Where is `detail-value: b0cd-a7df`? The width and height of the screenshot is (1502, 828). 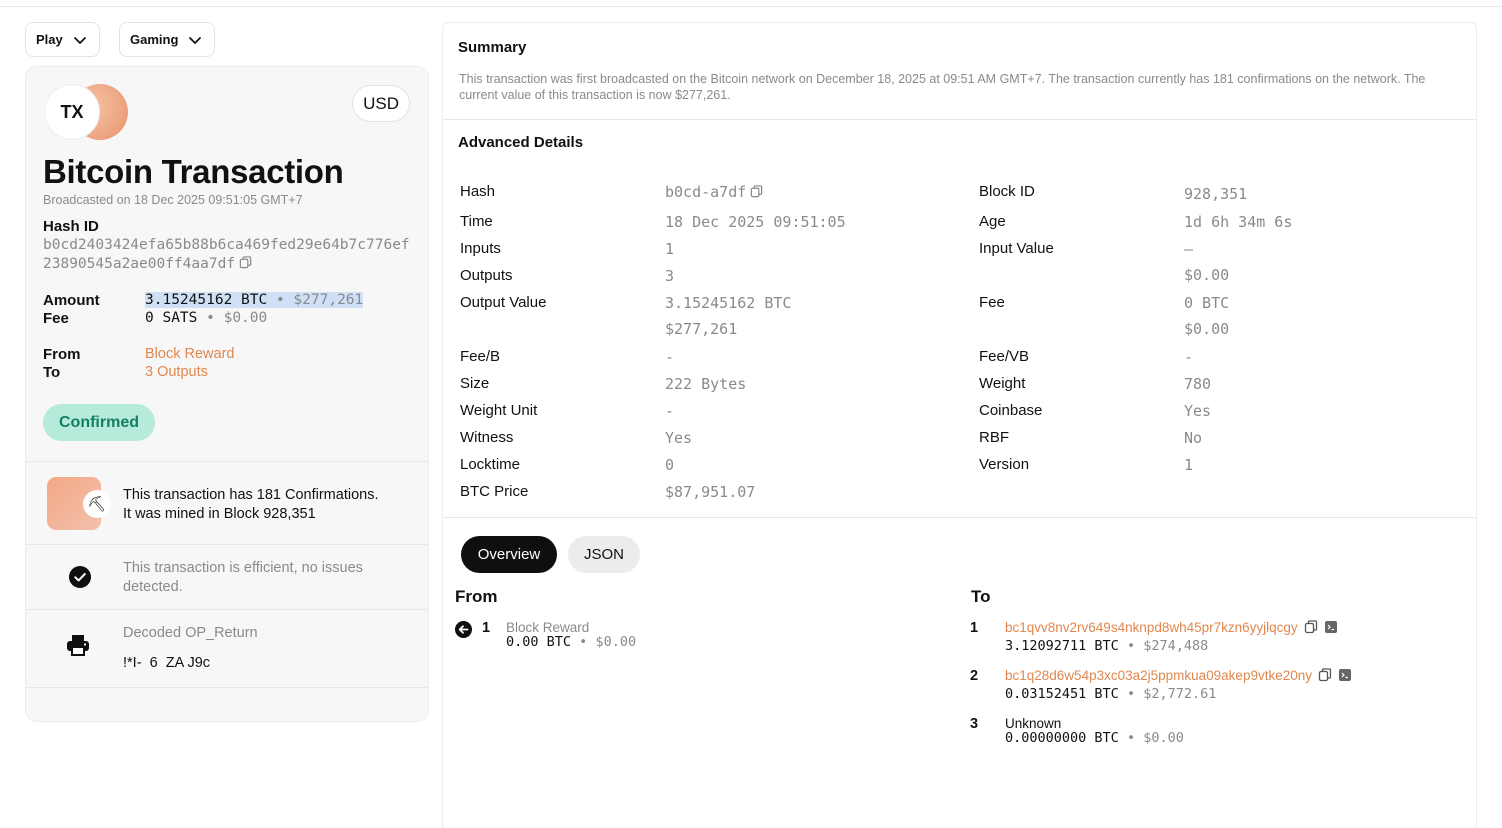
detail-value: b0cd-a7df is located at coordinates (705, 192).